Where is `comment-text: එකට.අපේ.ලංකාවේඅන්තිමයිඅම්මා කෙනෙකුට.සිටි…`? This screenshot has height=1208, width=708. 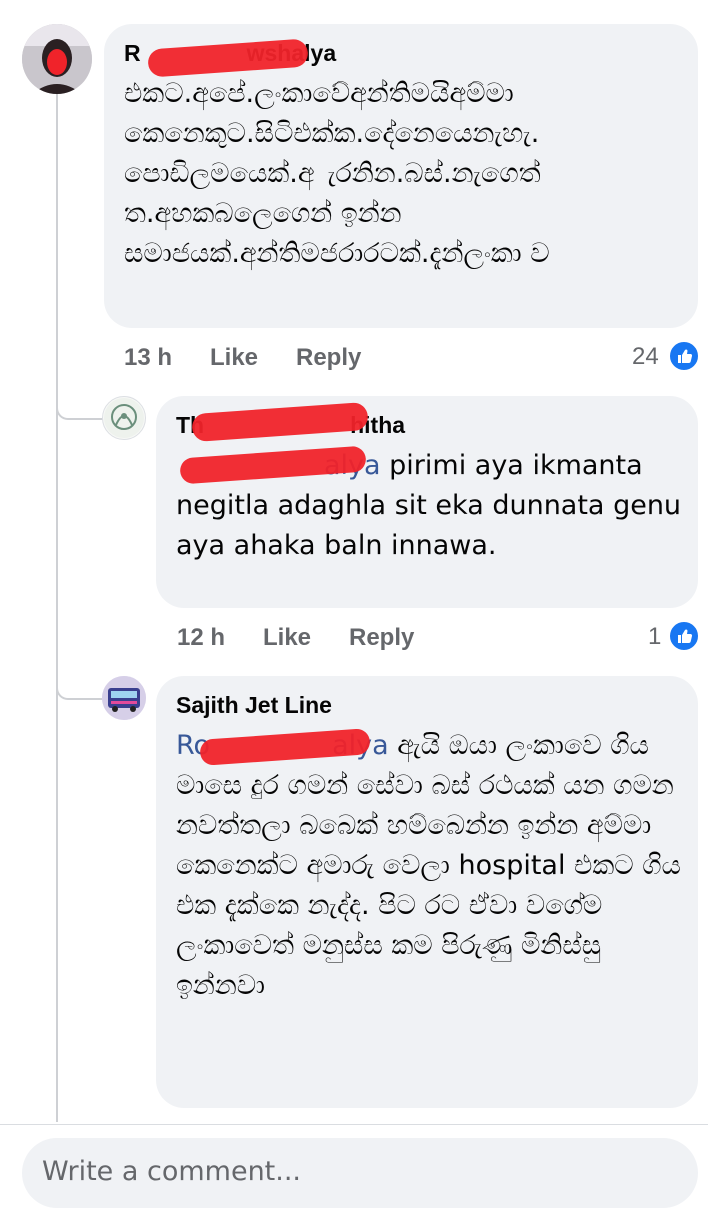
comment-text: එකට.අපේ.ලංකාවේඅන්තිමයිඅම්මා කෙනෙකුට.සිටි… is located at coordinates (337, 173).